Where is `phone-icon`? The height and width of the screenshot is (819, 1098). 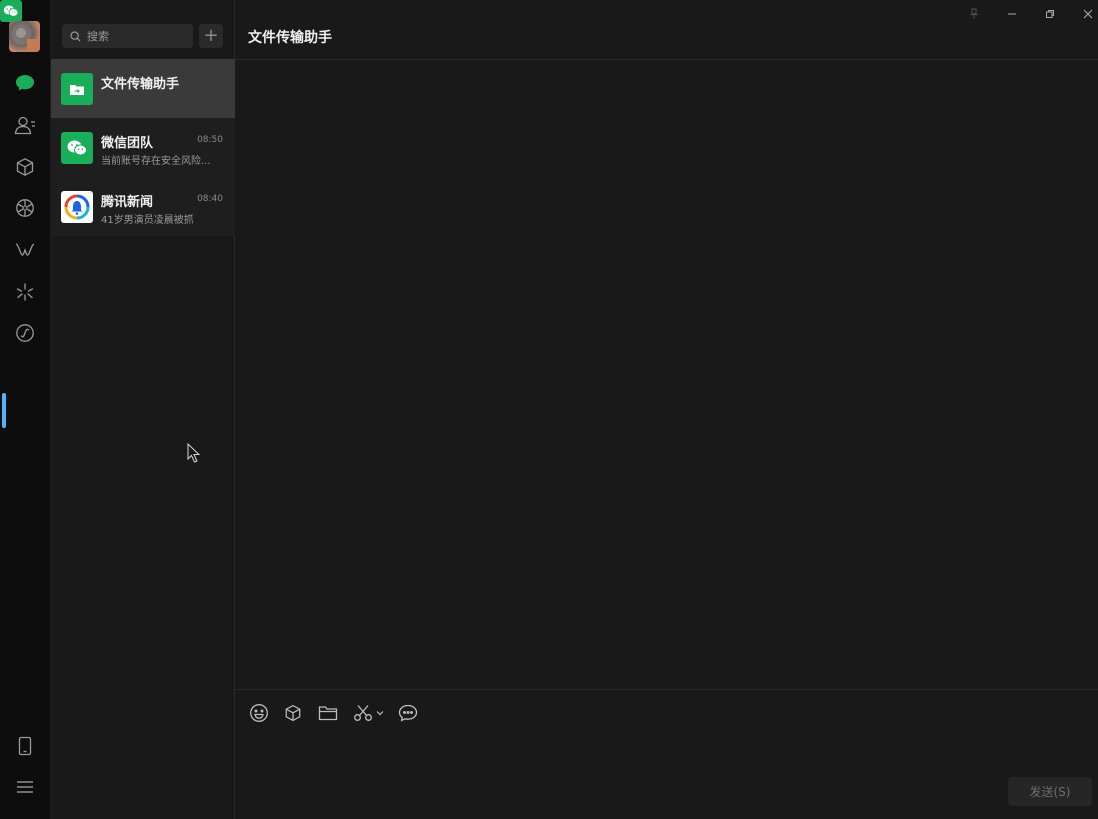 phone-icon is located at coordinates (25, 746).